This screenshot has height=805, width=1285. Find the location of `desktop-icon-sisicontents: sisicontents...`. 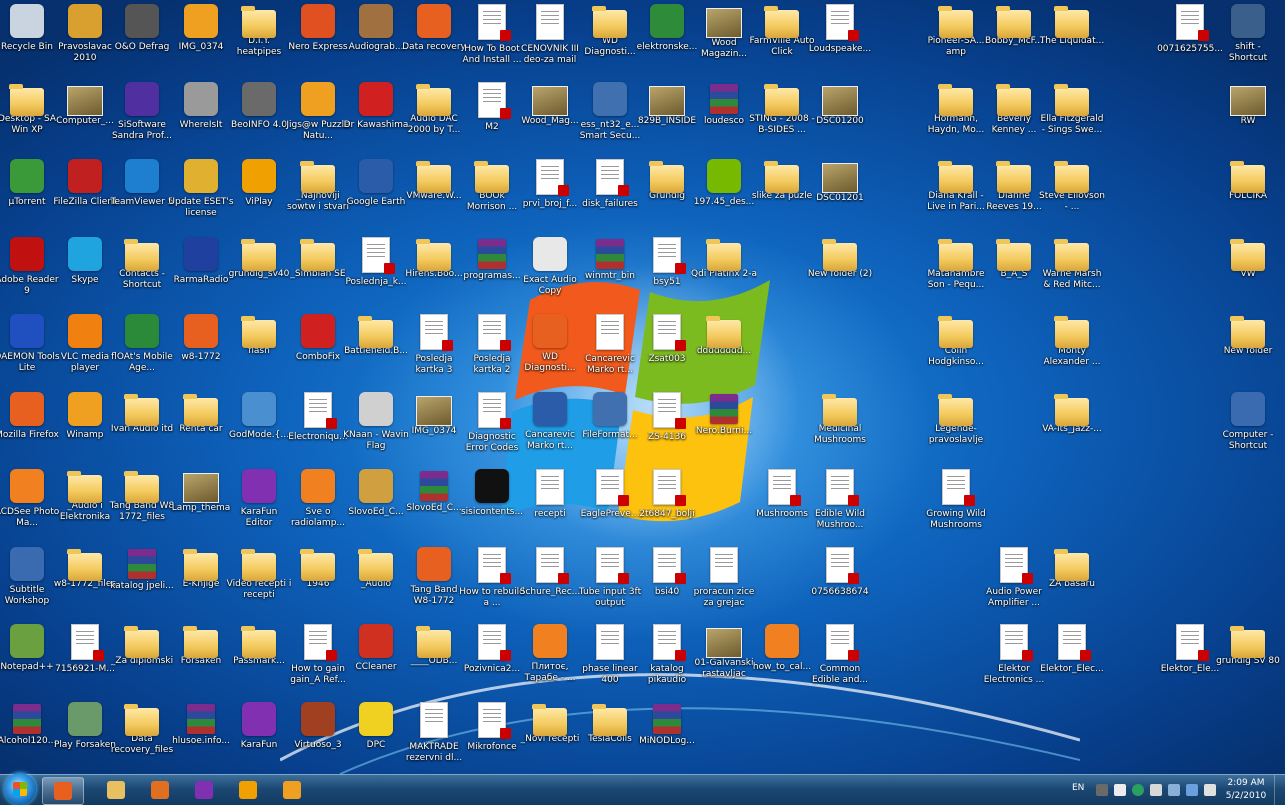

desktop-icon-sisicontents: sisicontents... is located at coordinates (492, 506).